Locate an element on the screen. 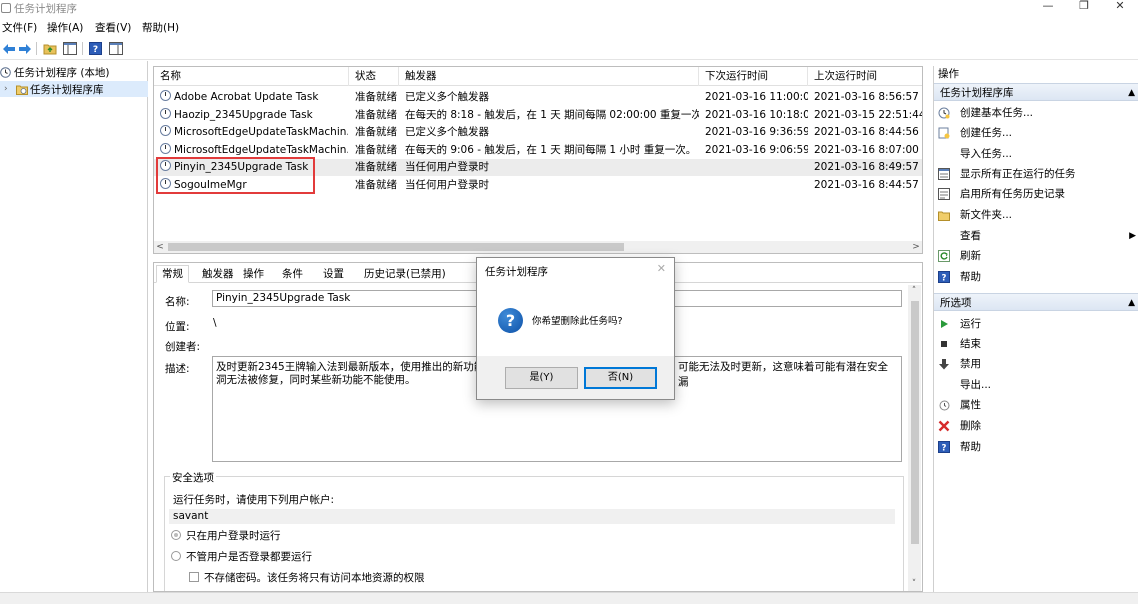 The image size is (1138, 604). yes-button: 是(Y) is located at coordinates (541, 378).